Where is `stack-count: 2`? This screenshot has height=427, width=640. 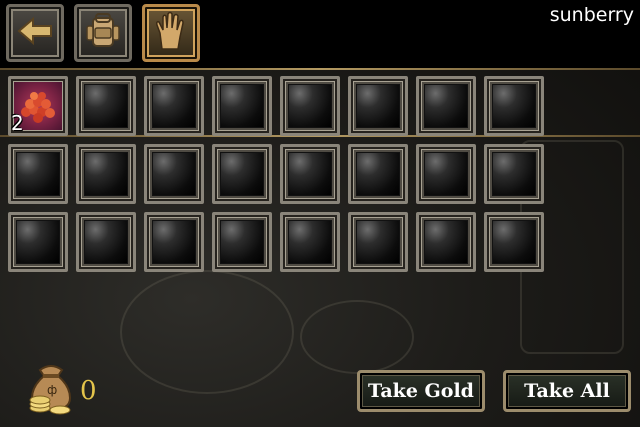
stack-count: 2 is located at coordinates (17, 123).